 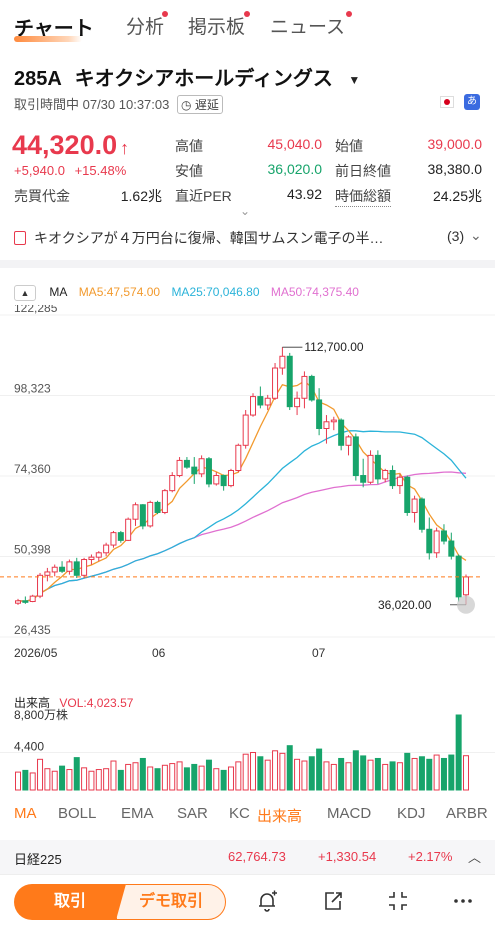 What do you see at coordinates (216, 25) in the screenshot?
I see `tab-board: 掲示板` at bounding box center [216, 25].